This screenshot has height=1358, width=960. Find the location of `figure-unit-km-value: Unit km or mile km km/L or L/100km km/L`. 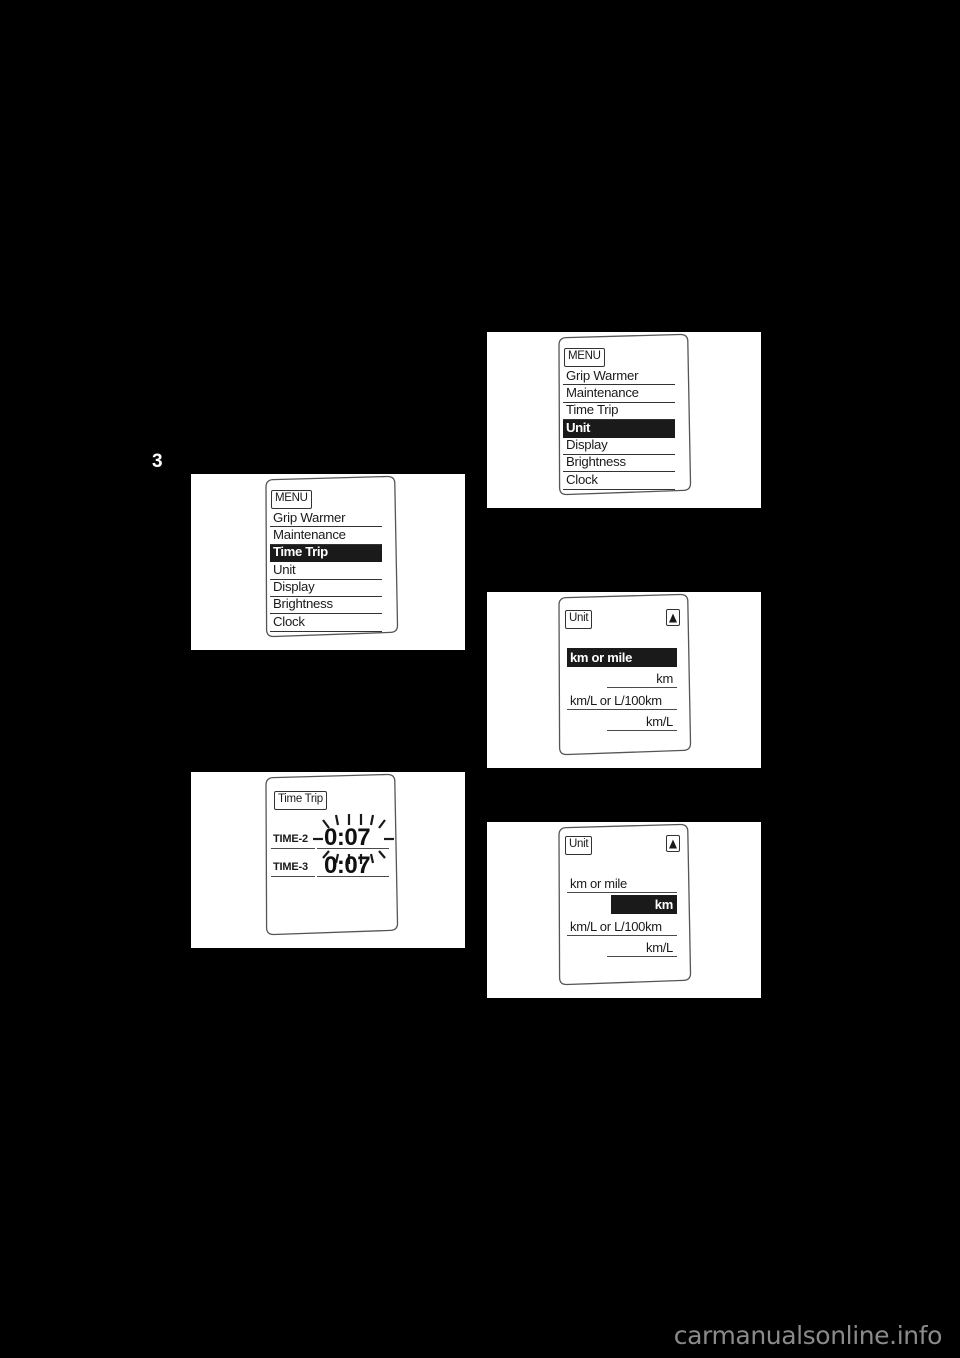

figure-unit-km-value: Unit km or mile km km/L or L/100km km/L is located at coordinates (624, 910).